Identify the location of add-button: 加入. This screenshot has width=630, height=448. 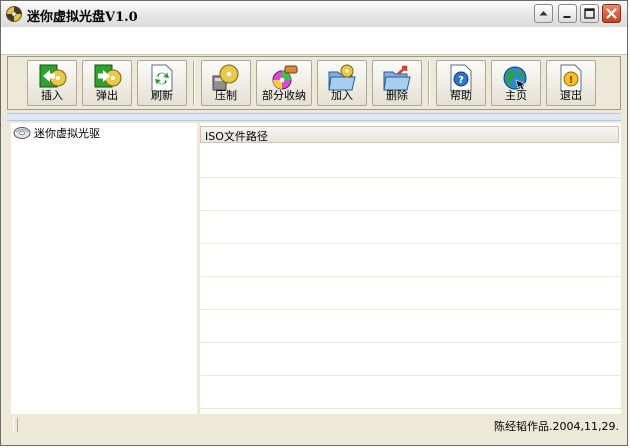
(342, 83).